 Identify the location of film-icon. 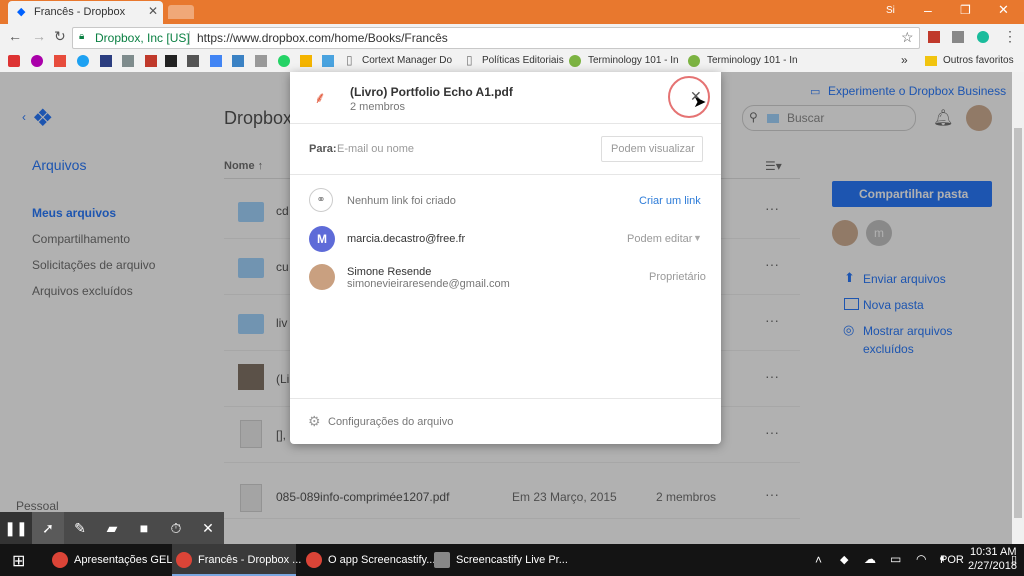
(442, 560).